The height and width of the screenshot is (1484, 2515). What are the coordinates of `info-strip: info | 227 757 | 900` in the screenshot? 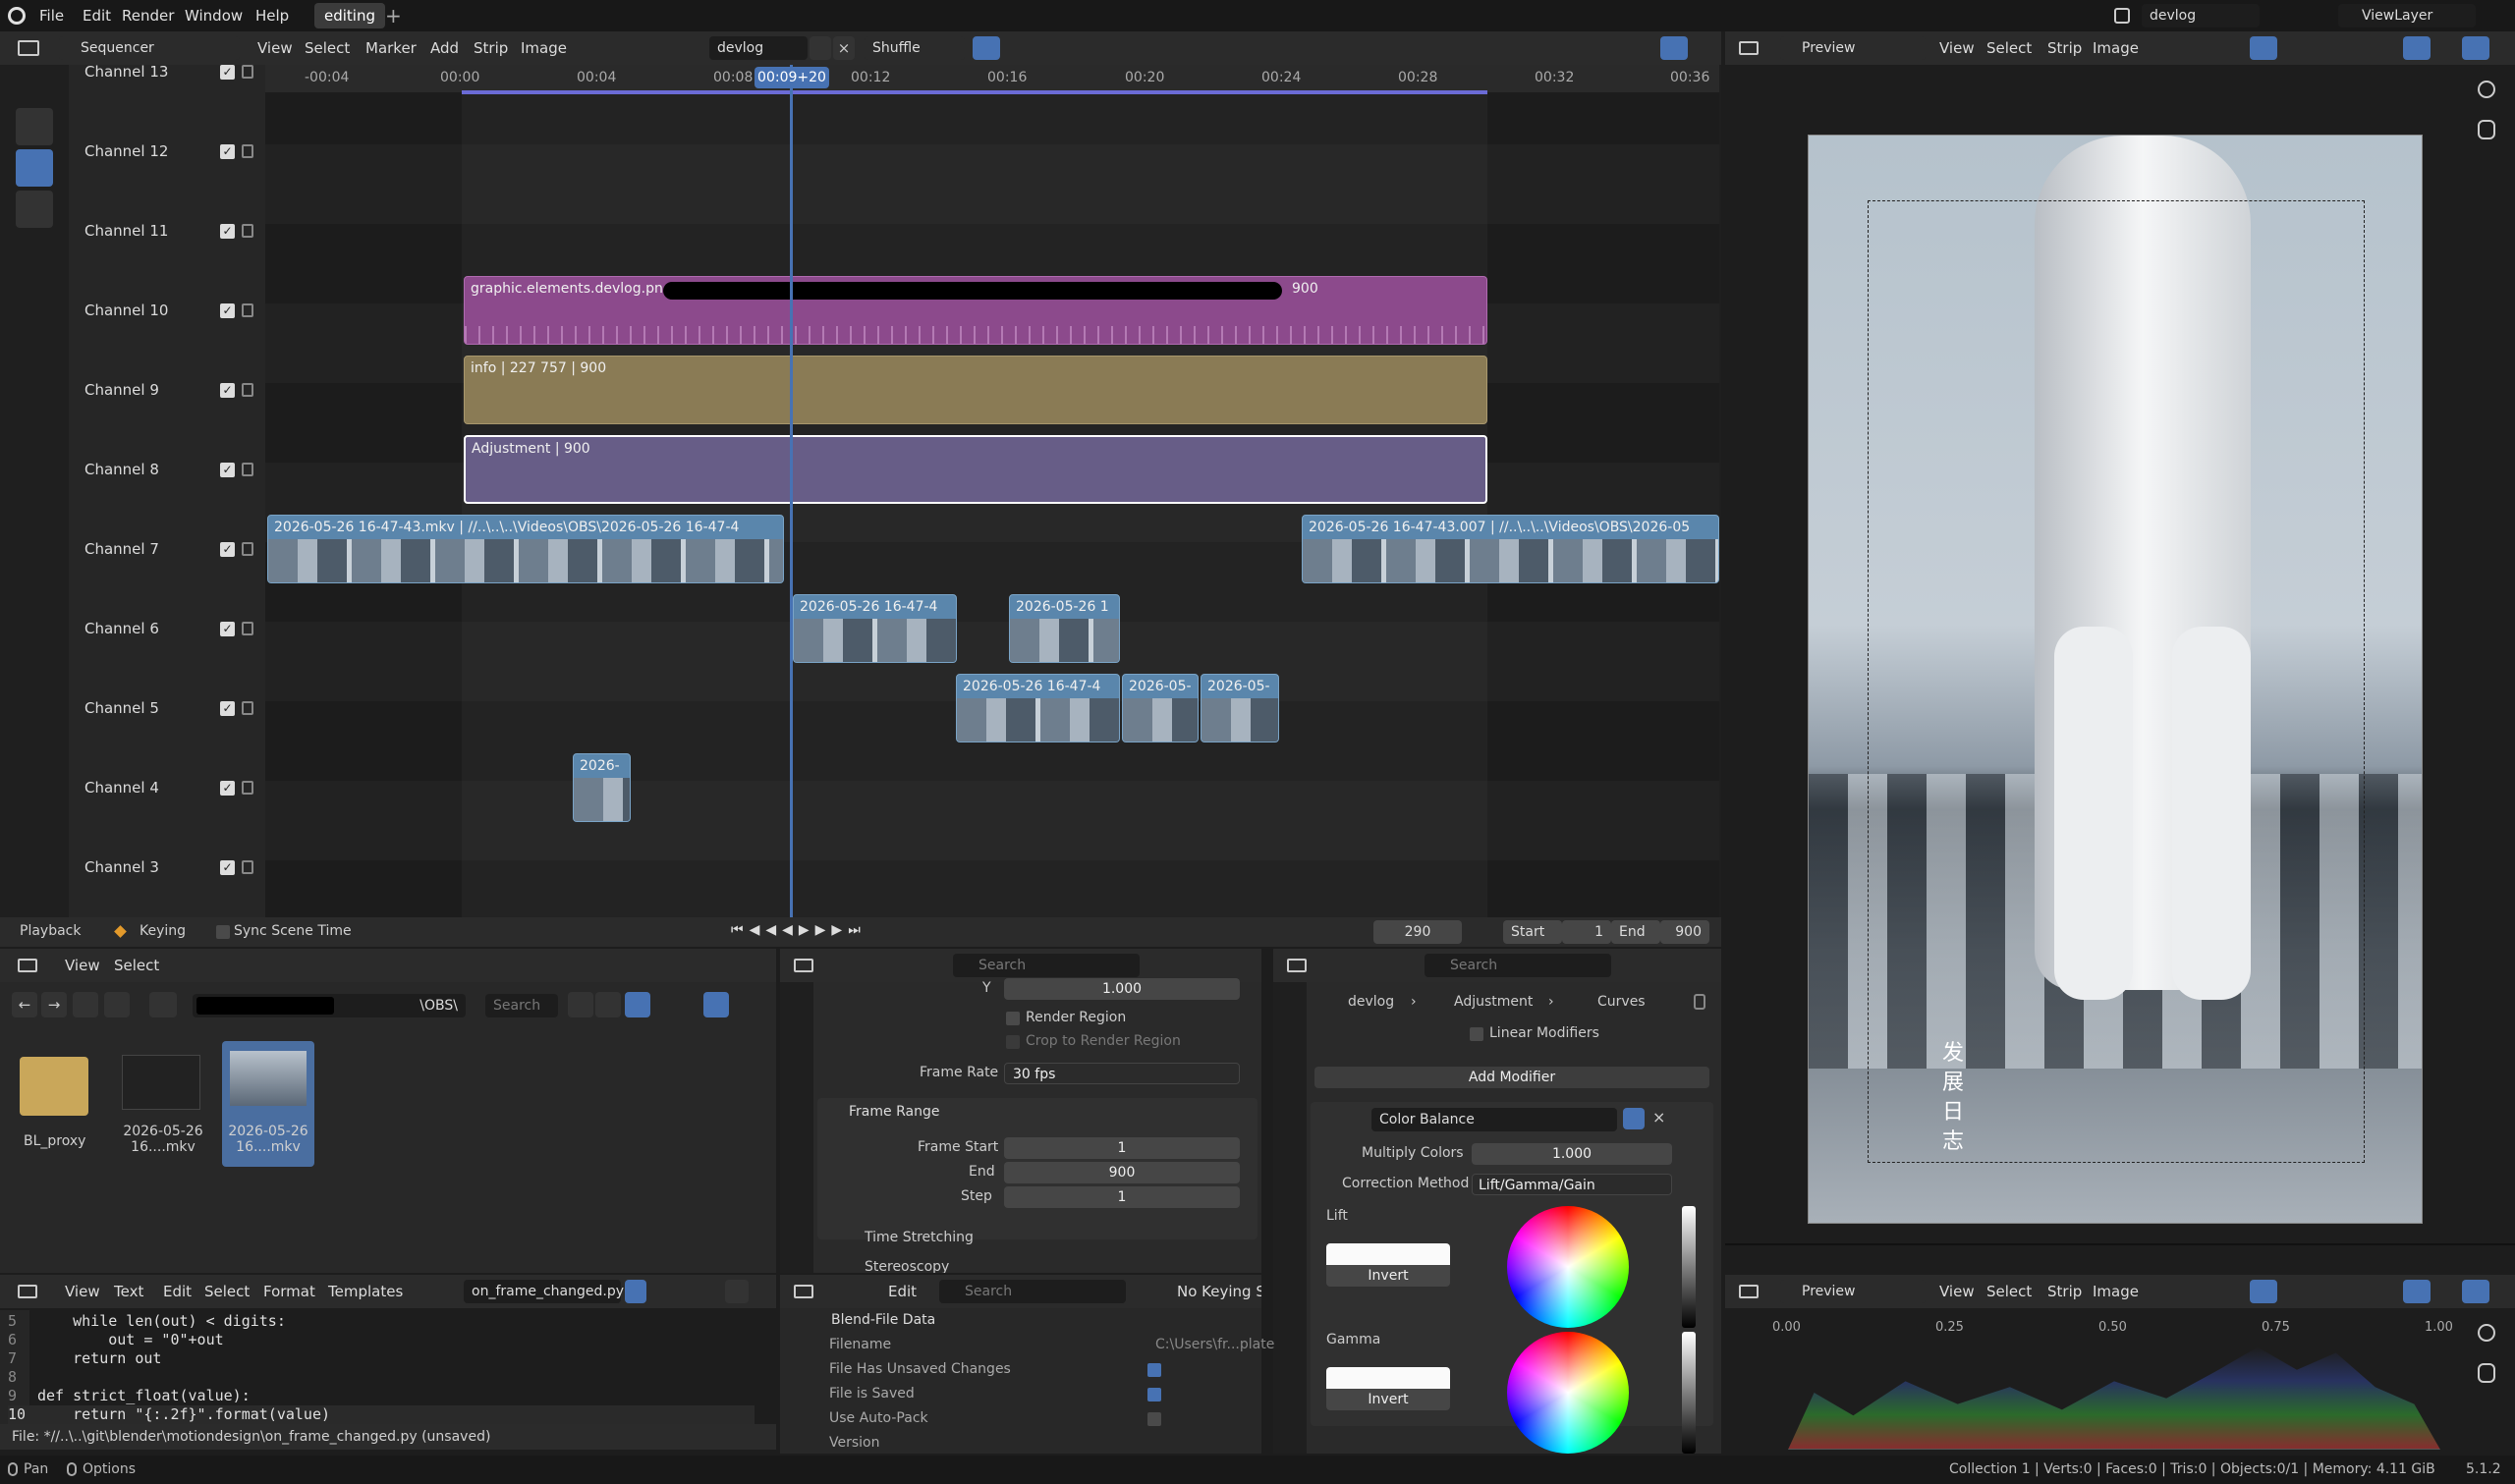 It's located at (975, 390).